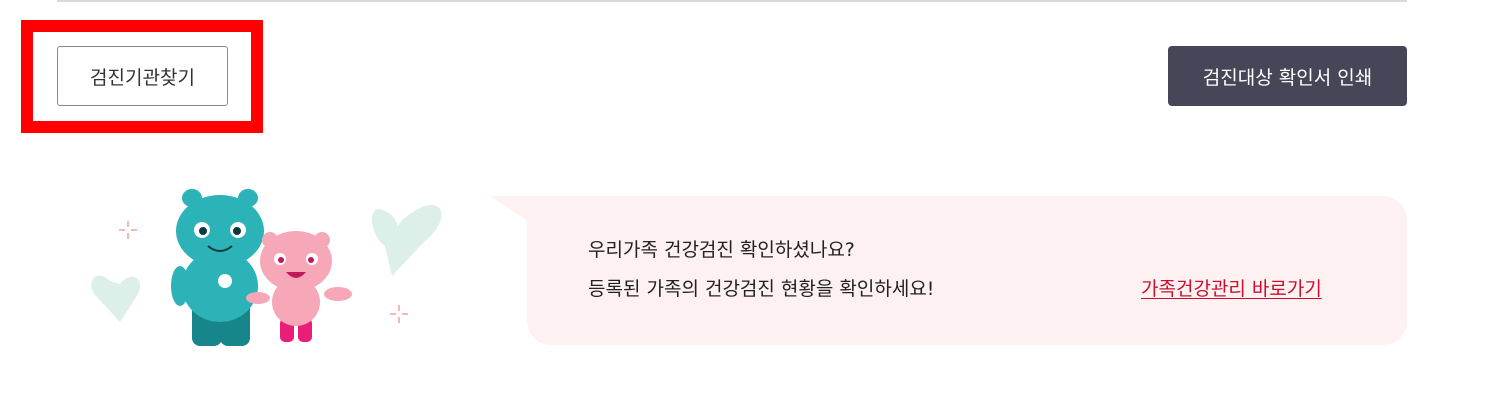 The height and width of the screenshot is (420, 1502). What do you see at coordinates (299, 286) in the screenshot?
I see `pink-mascot-icon` at bounding box center [299, 286].